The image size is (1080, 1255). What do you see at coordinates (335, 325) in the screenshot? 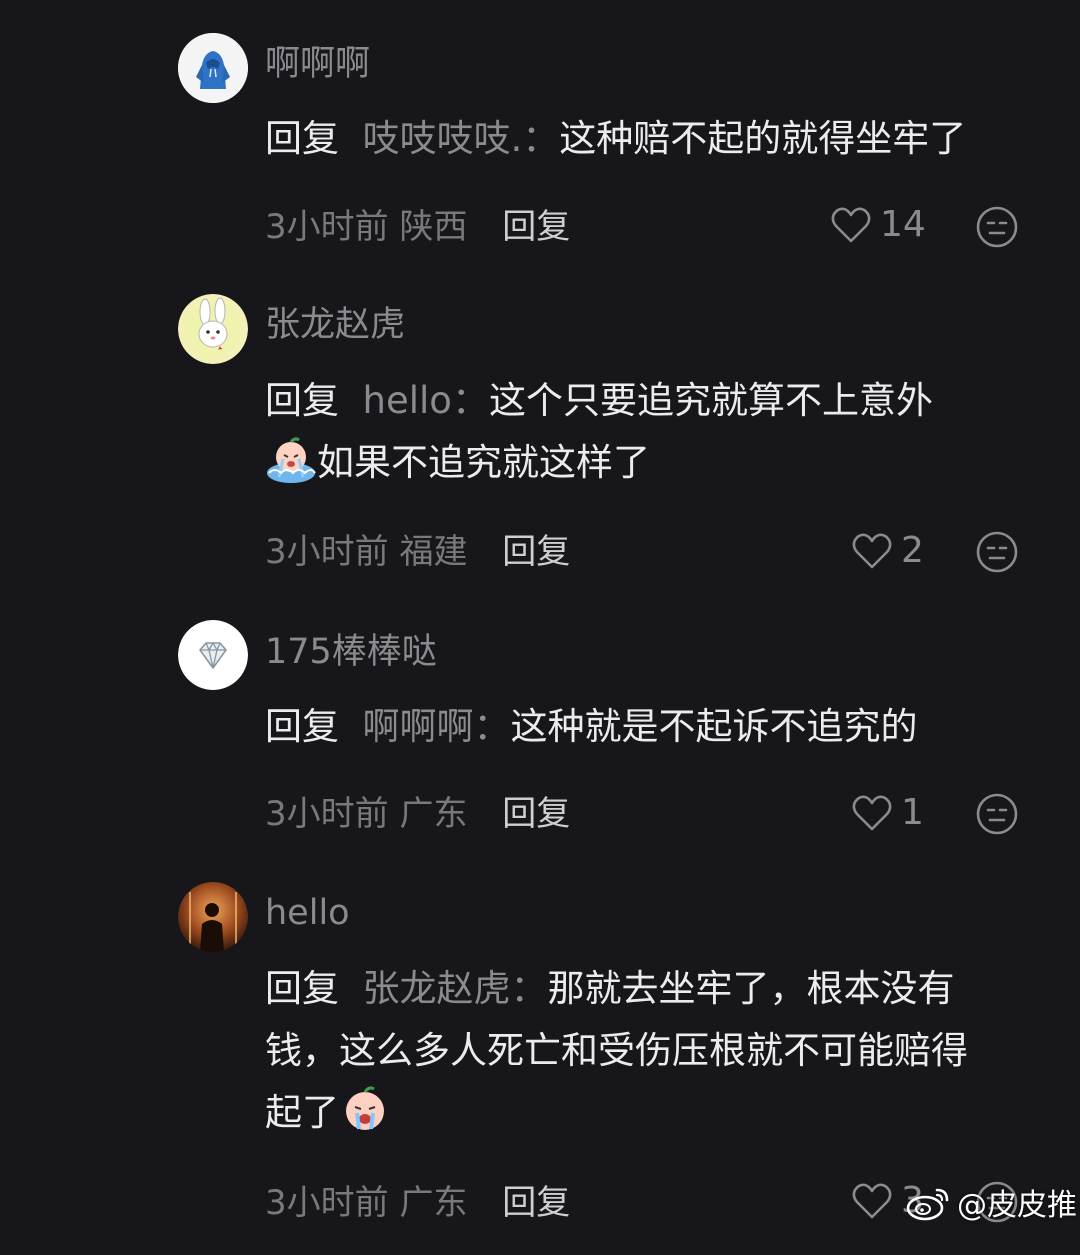
I see `username: 张龙赵虎` at bounding box center [335, 325].